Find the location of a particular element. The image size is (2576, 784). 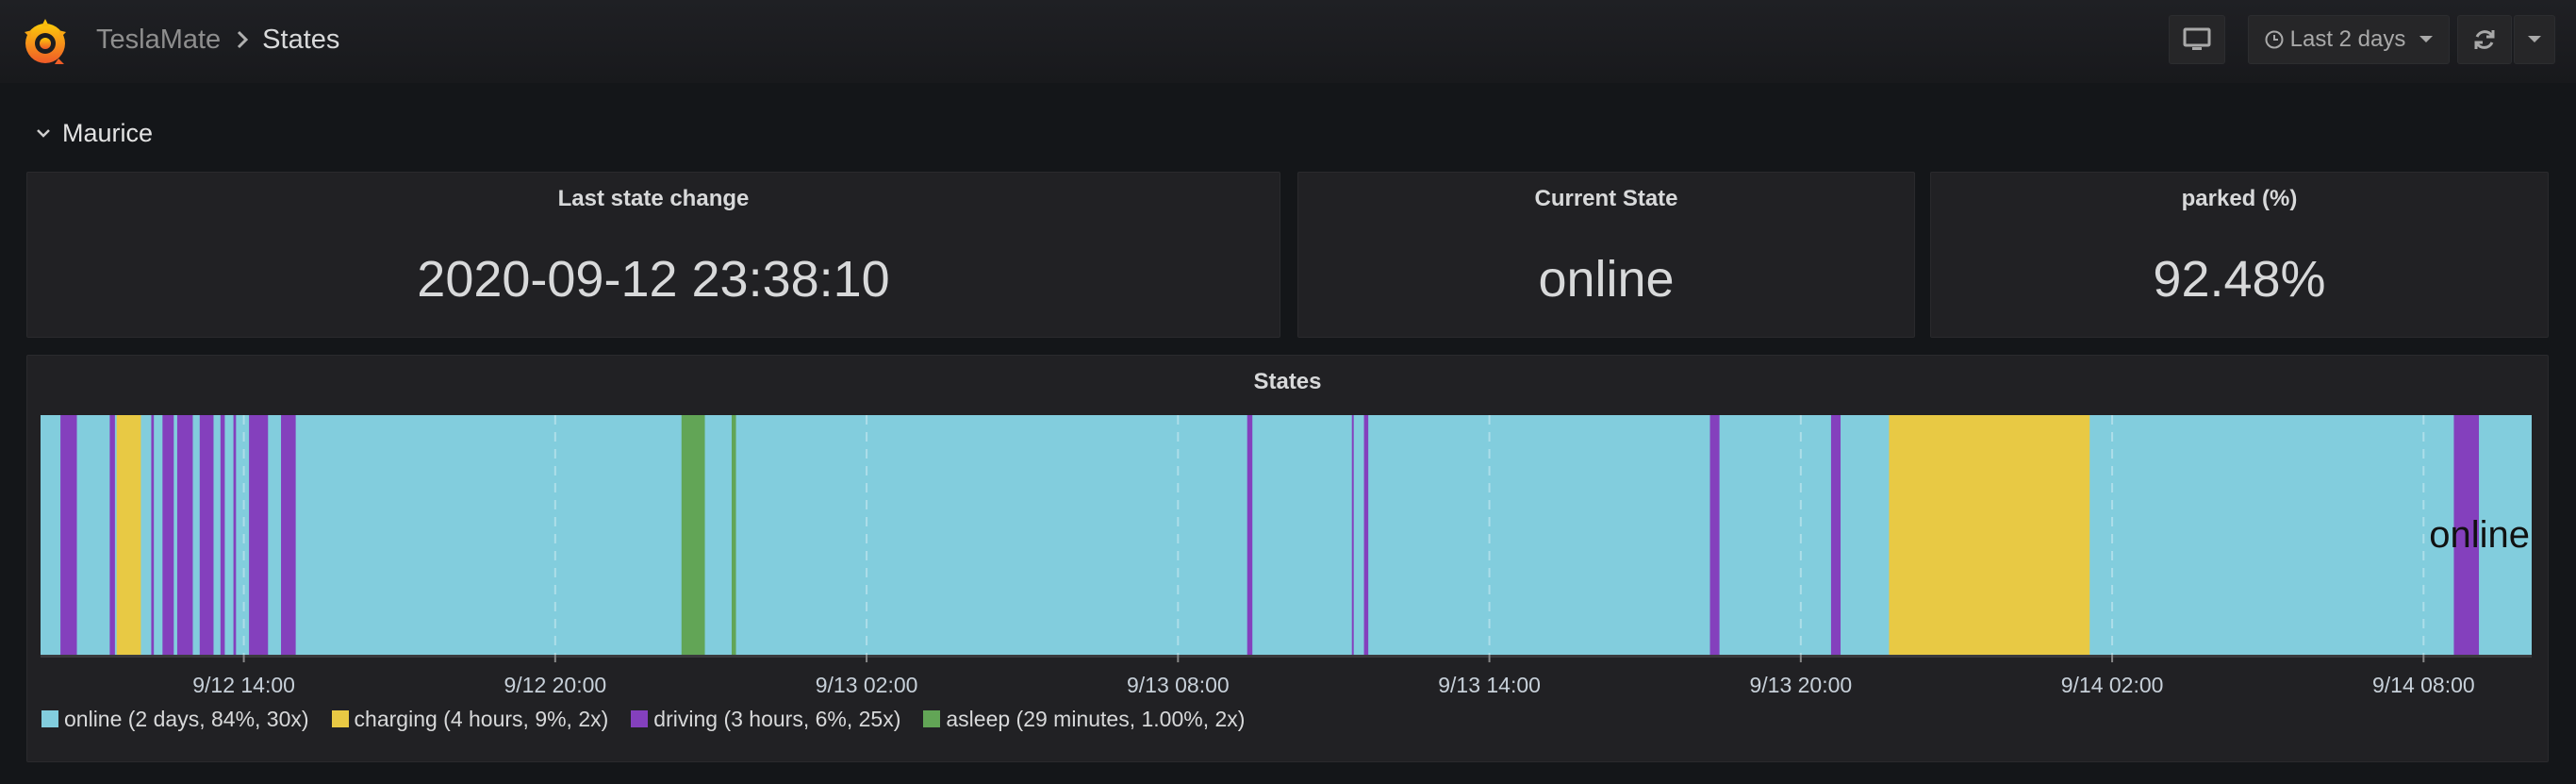

legend-label: asleep (29 minutes, 1.00%, 2x) is located at coordinates (1096, 718).